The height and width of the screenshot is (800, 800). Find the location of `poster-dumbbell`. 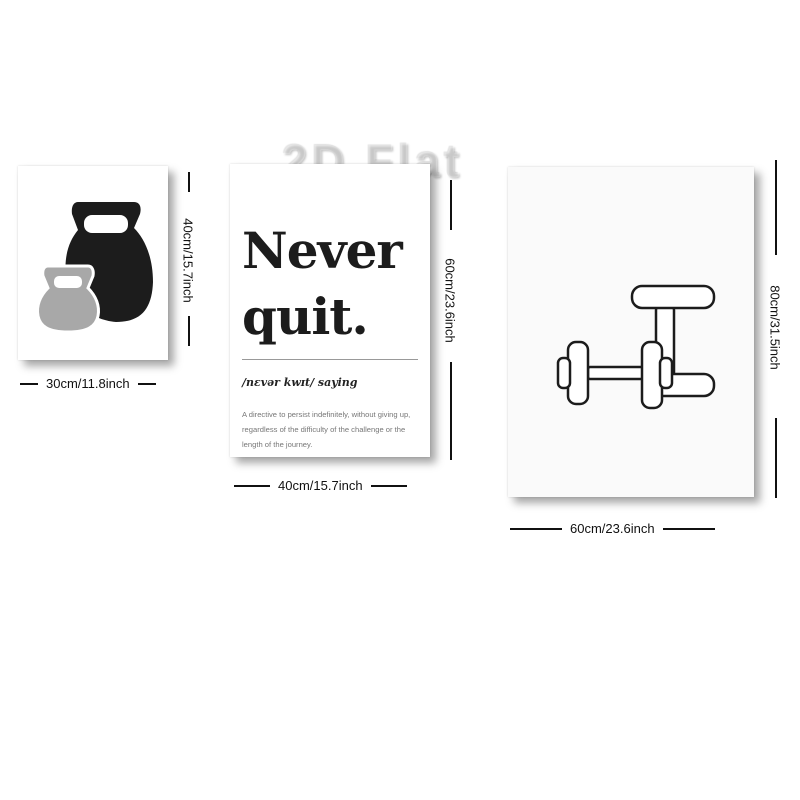

poster-dumbbell is located at coordinates (631, 332).